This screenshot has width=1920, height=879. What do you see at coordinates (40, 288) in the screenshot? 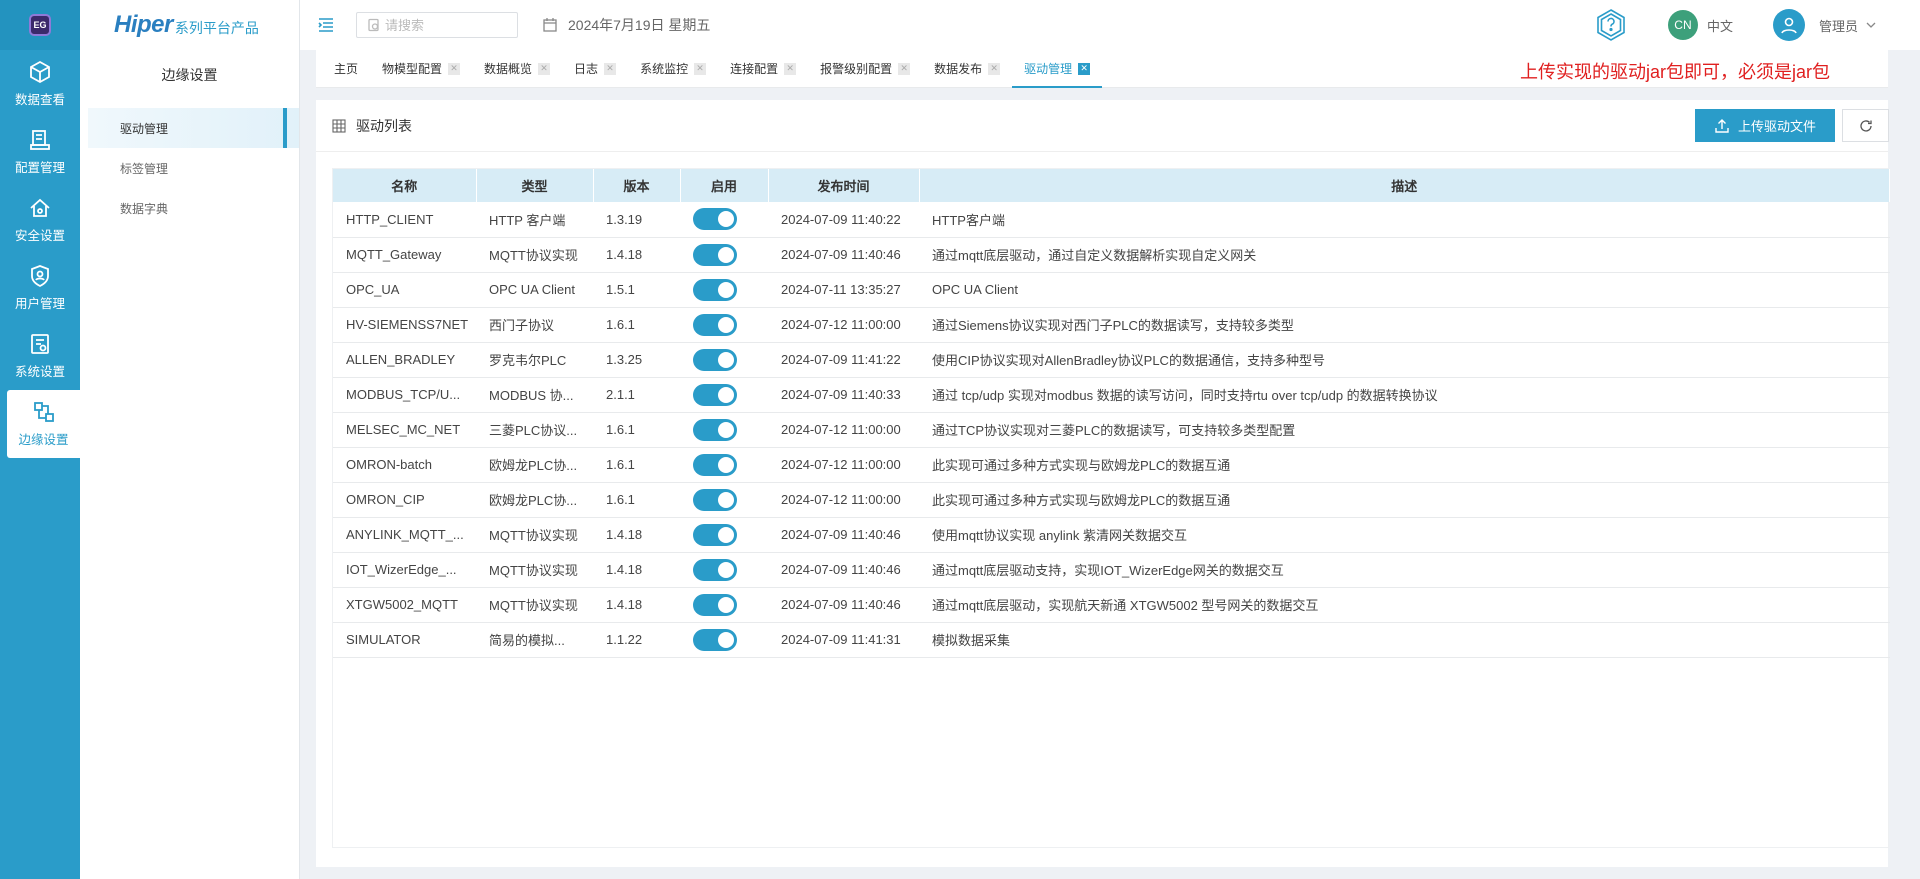
I see `rail-item-users: 用户管理` at bounding box center [40, 288].